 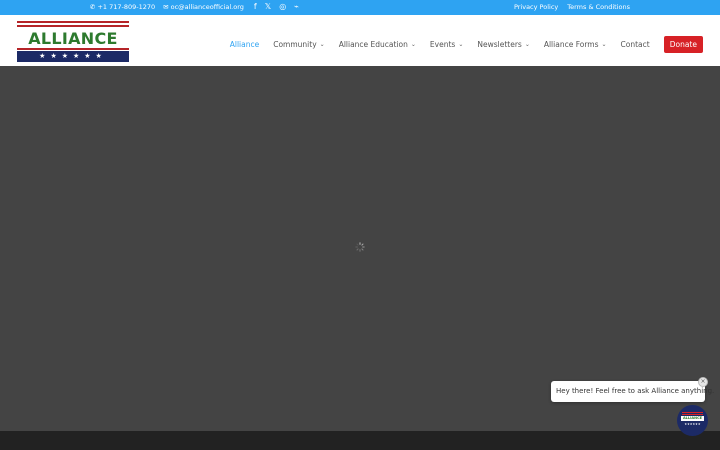 I want to click on nav-item-contact: Contact, so click(x=635, y=44).